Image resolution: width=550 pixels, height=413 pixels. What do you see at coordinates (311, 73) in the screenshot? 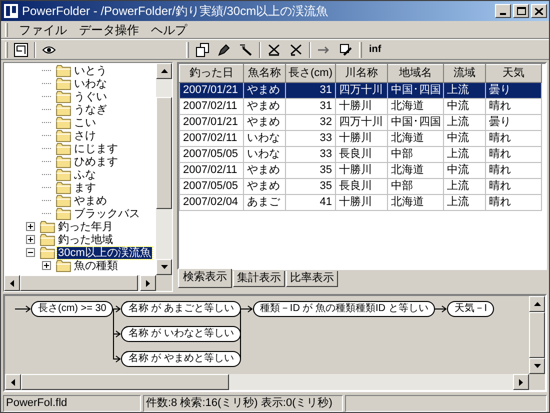
I see `column-header: 長さ(cm)` at bounding box center [311, 73].